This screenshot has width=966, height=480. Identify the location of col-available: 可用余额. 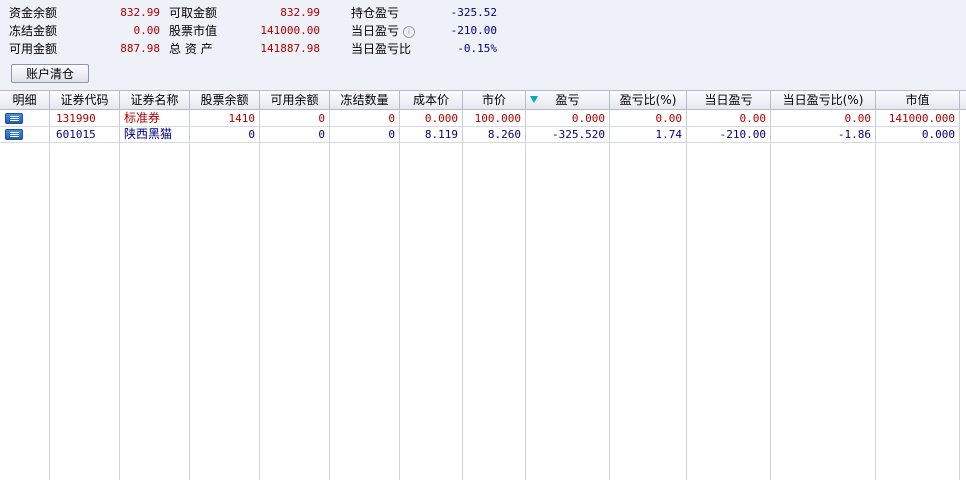
(295, 100).